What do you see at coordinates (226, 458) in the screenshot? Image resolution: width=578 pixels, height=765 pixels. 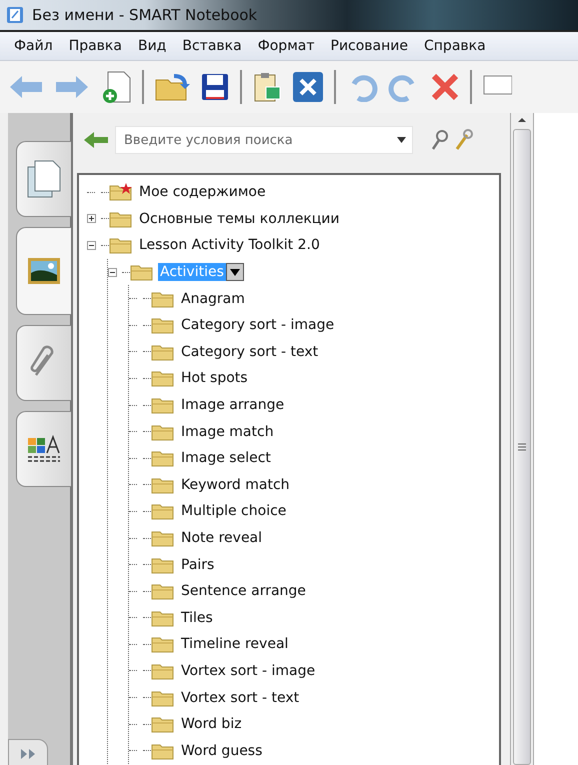 I see `tree-item: Image select` at bounding box center [226, 458].